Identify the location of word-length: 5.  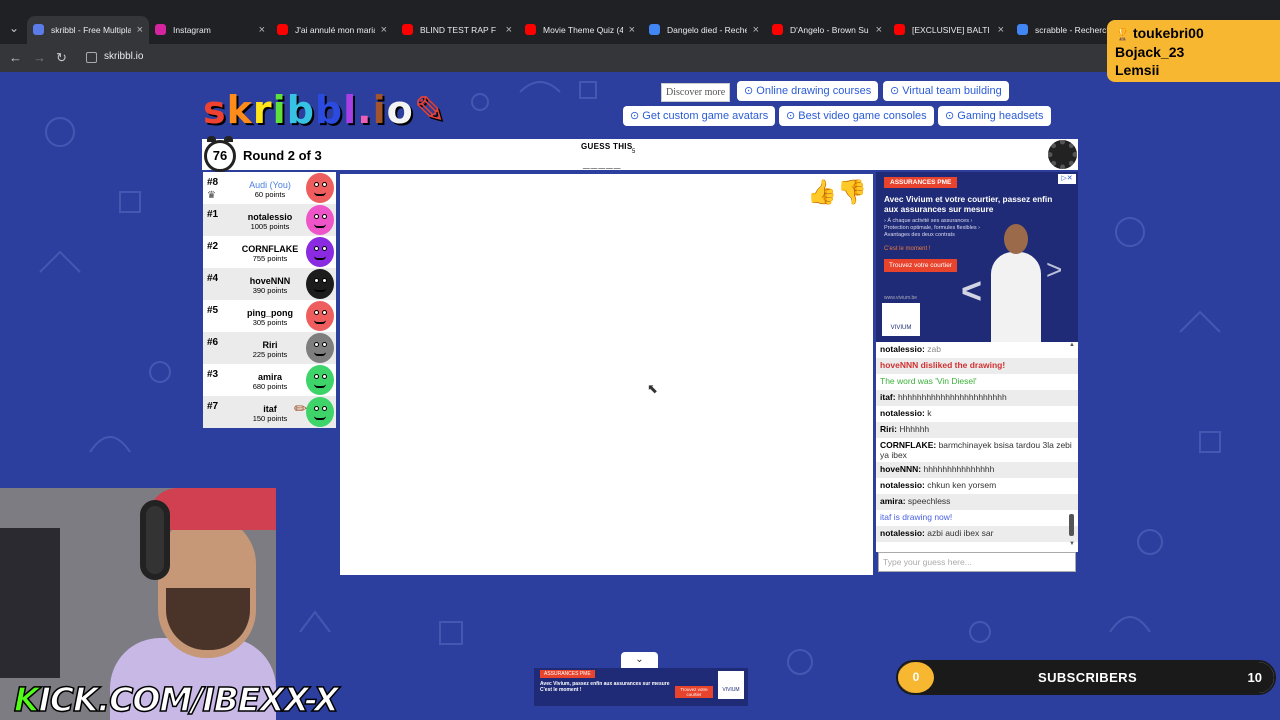
(634, 152).